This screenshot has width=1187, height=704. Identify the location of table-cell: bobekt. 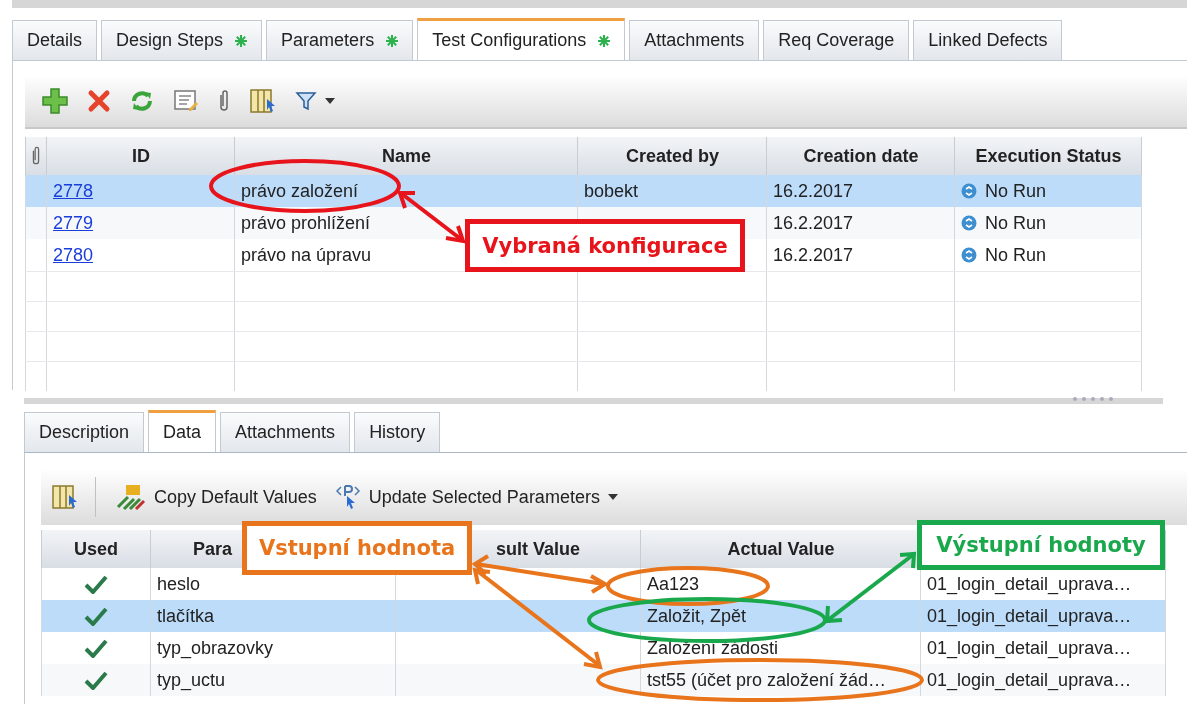
(611, 191).